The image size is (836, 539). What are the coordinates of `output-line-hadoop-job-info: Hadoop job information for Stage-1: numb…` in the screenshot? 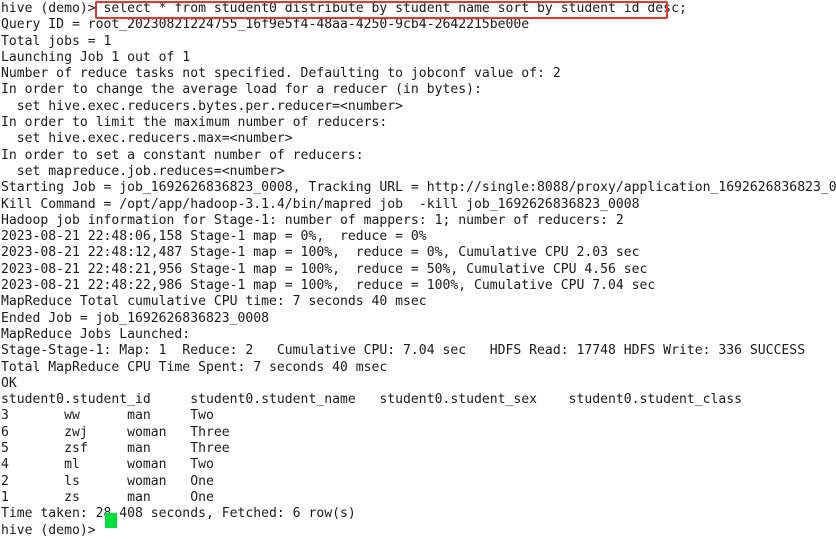 It's located at (312, 220).